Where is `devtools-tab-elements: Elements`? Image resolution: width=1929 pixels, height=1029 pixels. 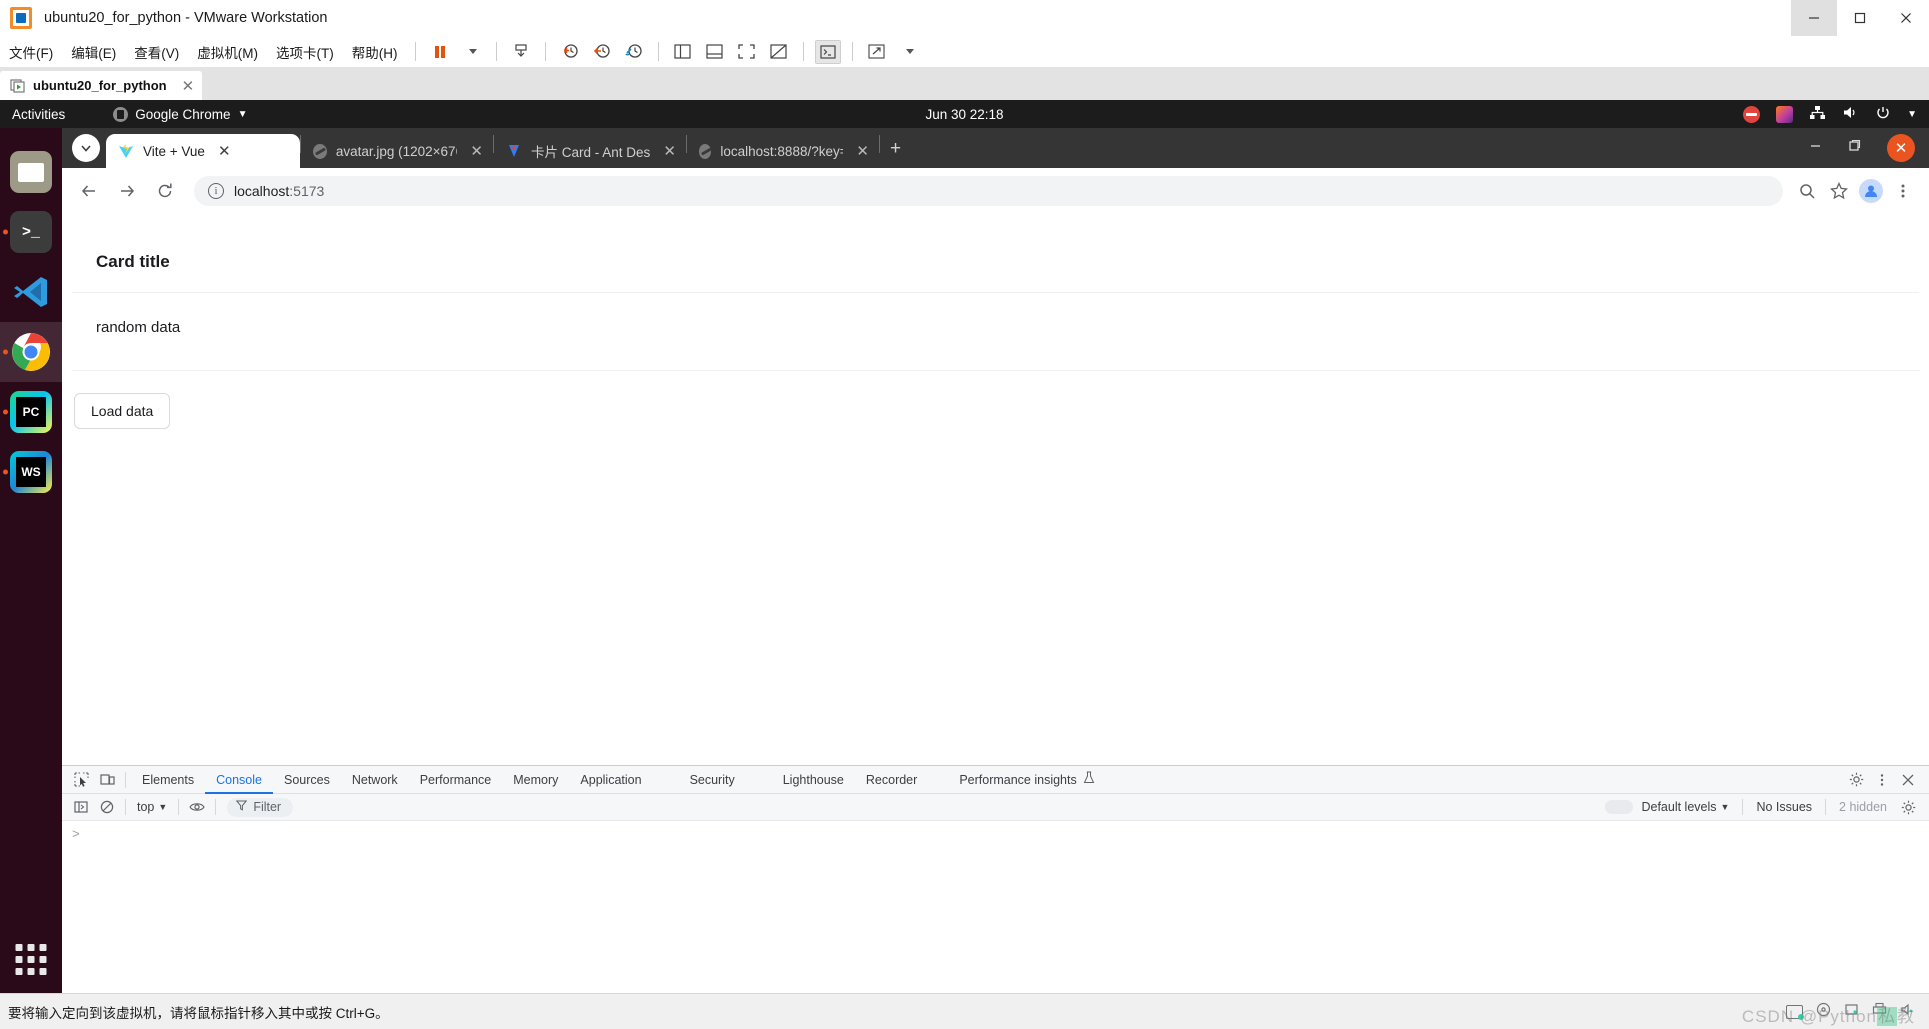
devtools-tab-elements: Elements is located at coordinates (168, 780).